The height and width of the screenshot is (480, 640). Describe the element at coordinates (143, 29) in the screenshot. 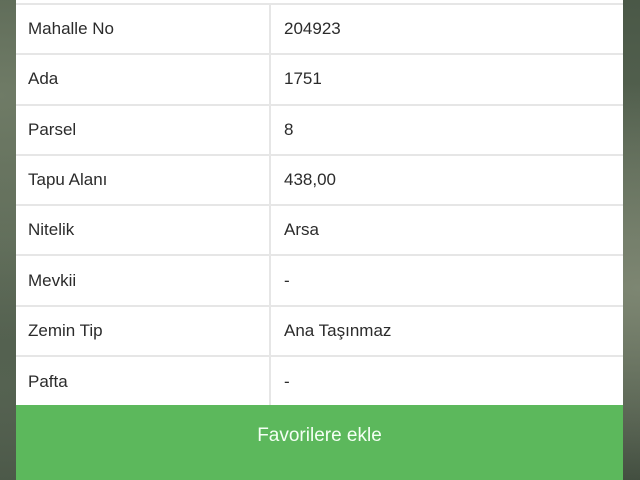

I see `row-label: Mahalle No` at that location.